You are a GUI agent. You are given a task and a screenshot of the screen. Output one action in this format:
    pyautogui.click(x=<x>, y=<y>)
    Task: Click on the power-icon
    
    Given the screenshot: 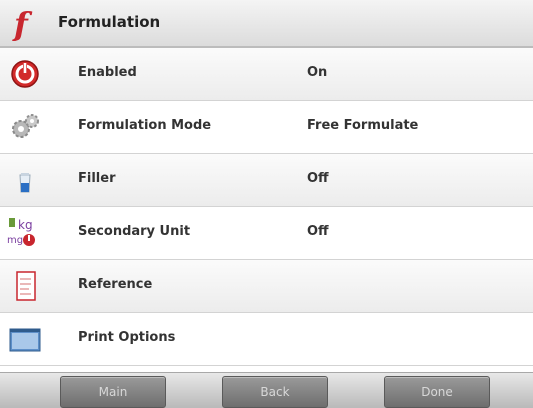 What is the action you would take?
    pyautogui.click(x=25, y=74)
    